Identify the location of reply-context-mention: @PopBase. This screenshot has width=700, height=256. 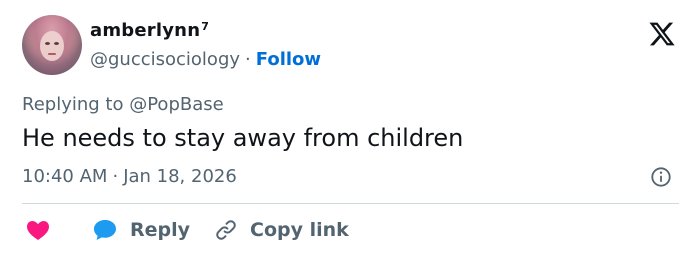
(176, 104).